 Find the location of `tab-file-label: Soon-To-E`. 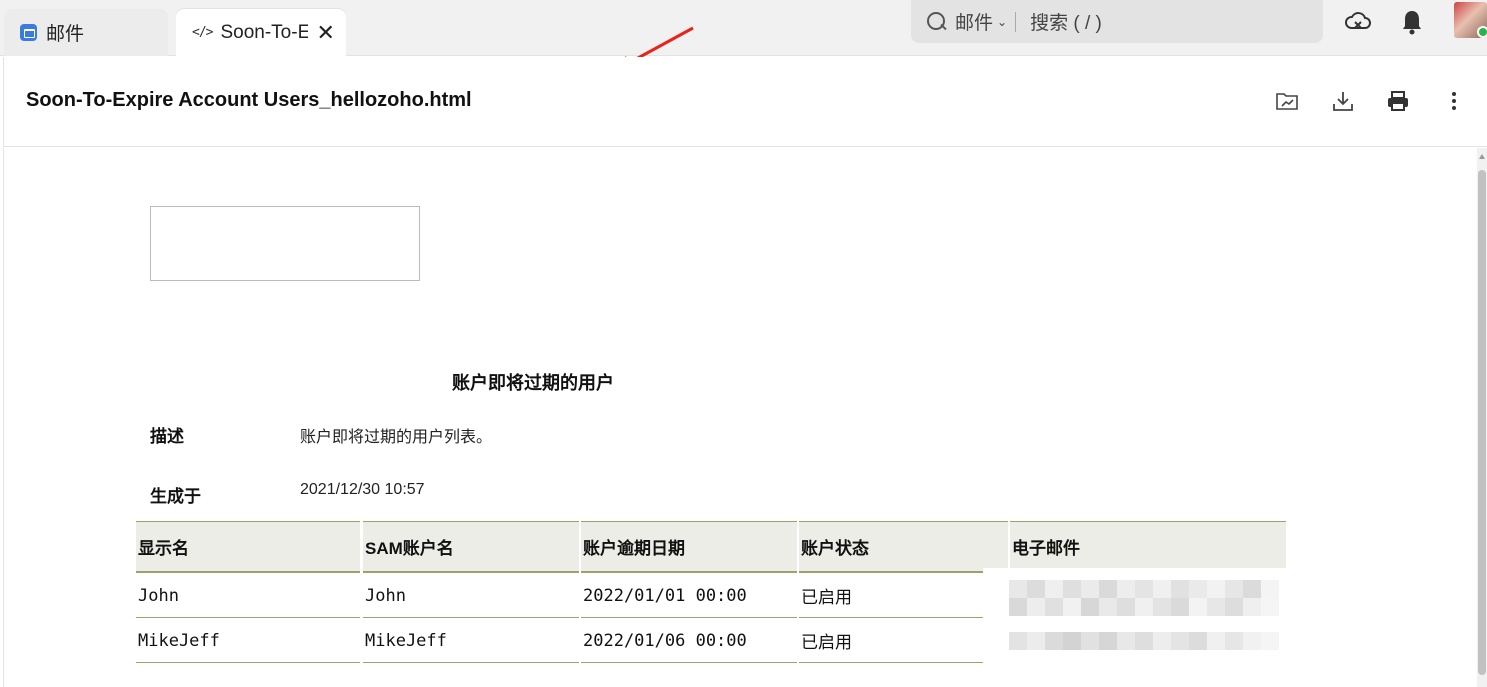

tab-file-label: Soon-To-E is located at coordinates (264, 32).